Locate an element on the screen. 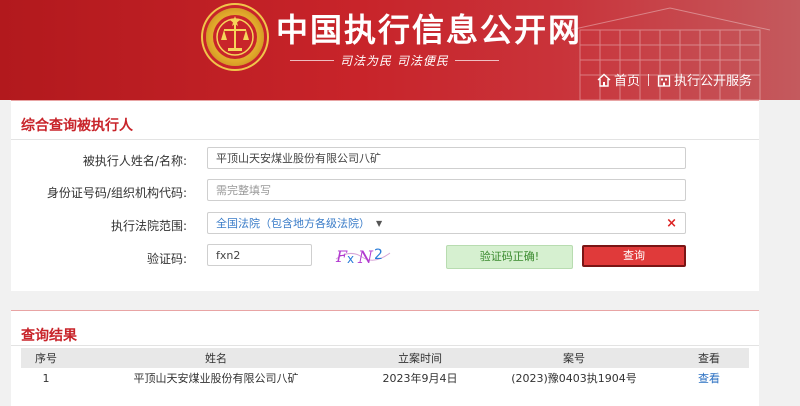 This screenshot has width=800, height=406. cell-date: 2023年9月4日 is located at coordinates (420, 378).